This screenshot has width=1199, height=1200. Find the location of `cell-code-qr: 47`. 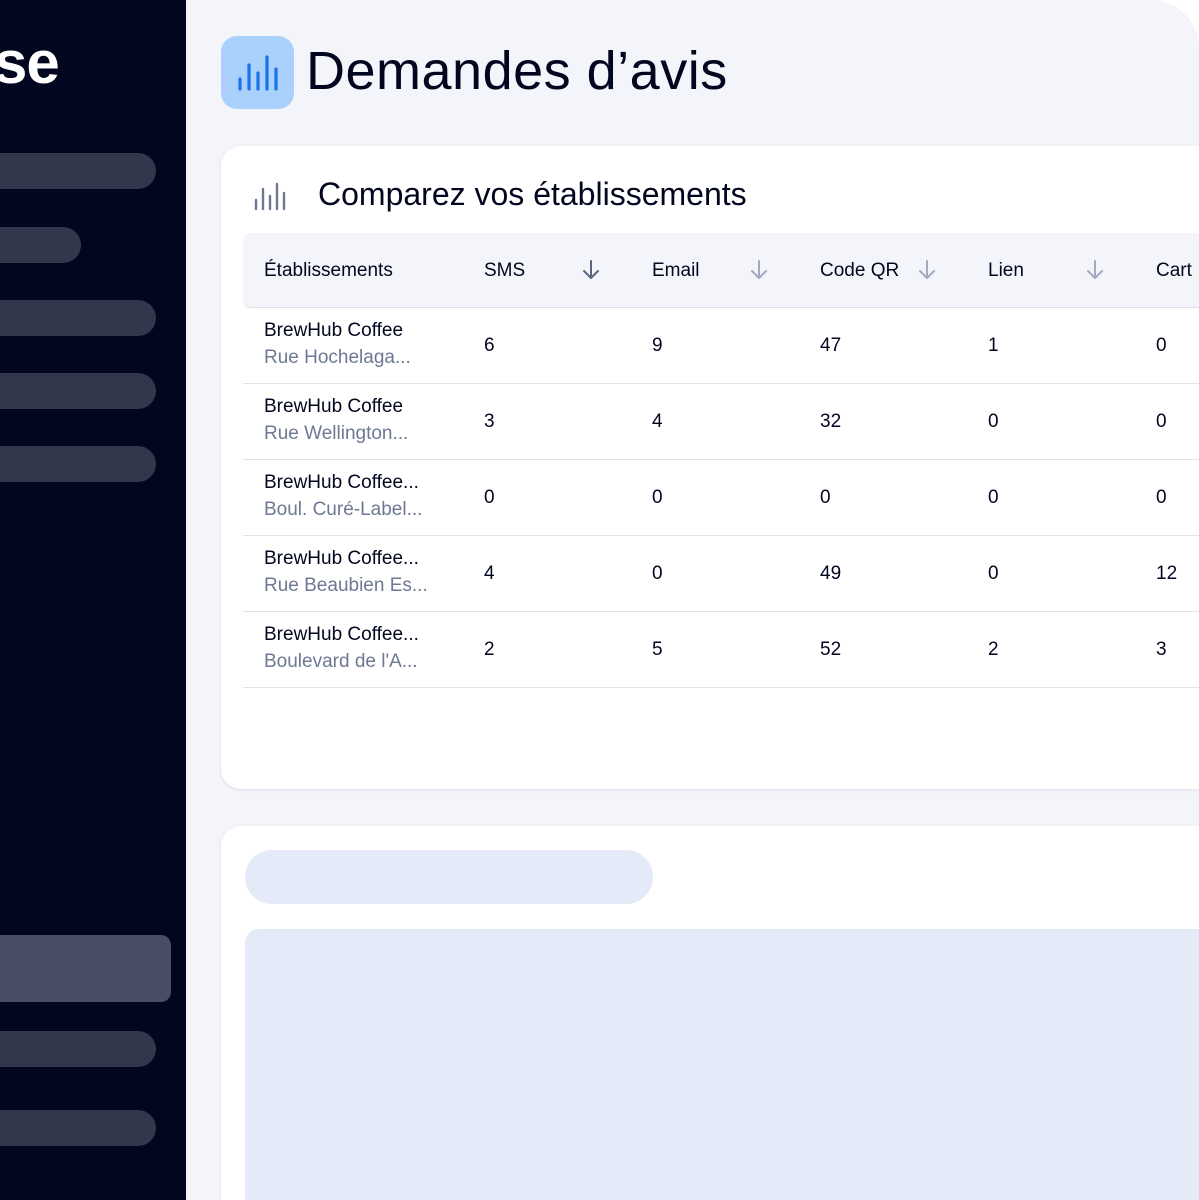

cell-code-qr: 47 is located at coordinates (831, 345).